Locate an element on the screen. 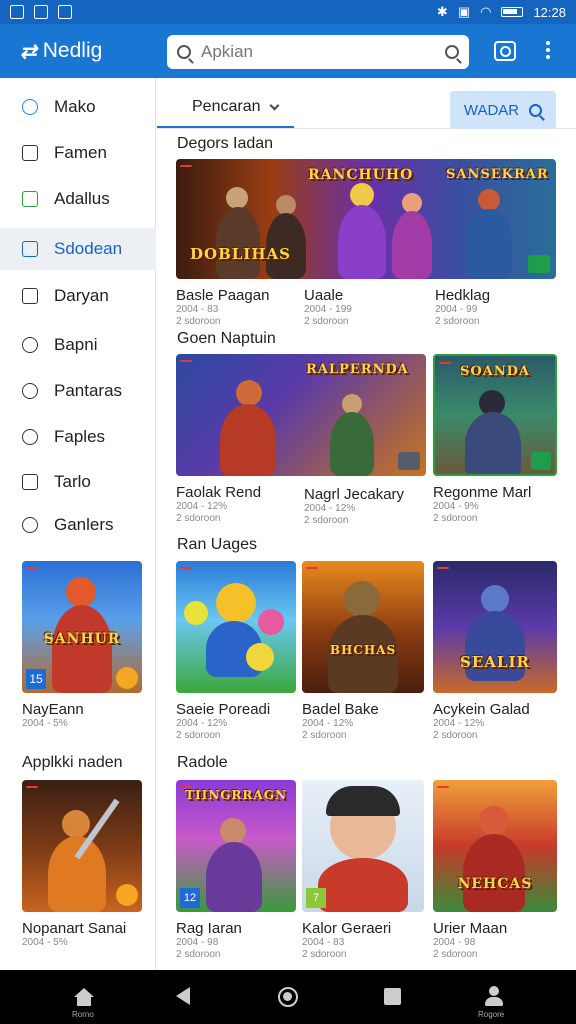 The width and height of the screenshot is (576, 1024). search-submit-icon is located at coordinates (452, 52).